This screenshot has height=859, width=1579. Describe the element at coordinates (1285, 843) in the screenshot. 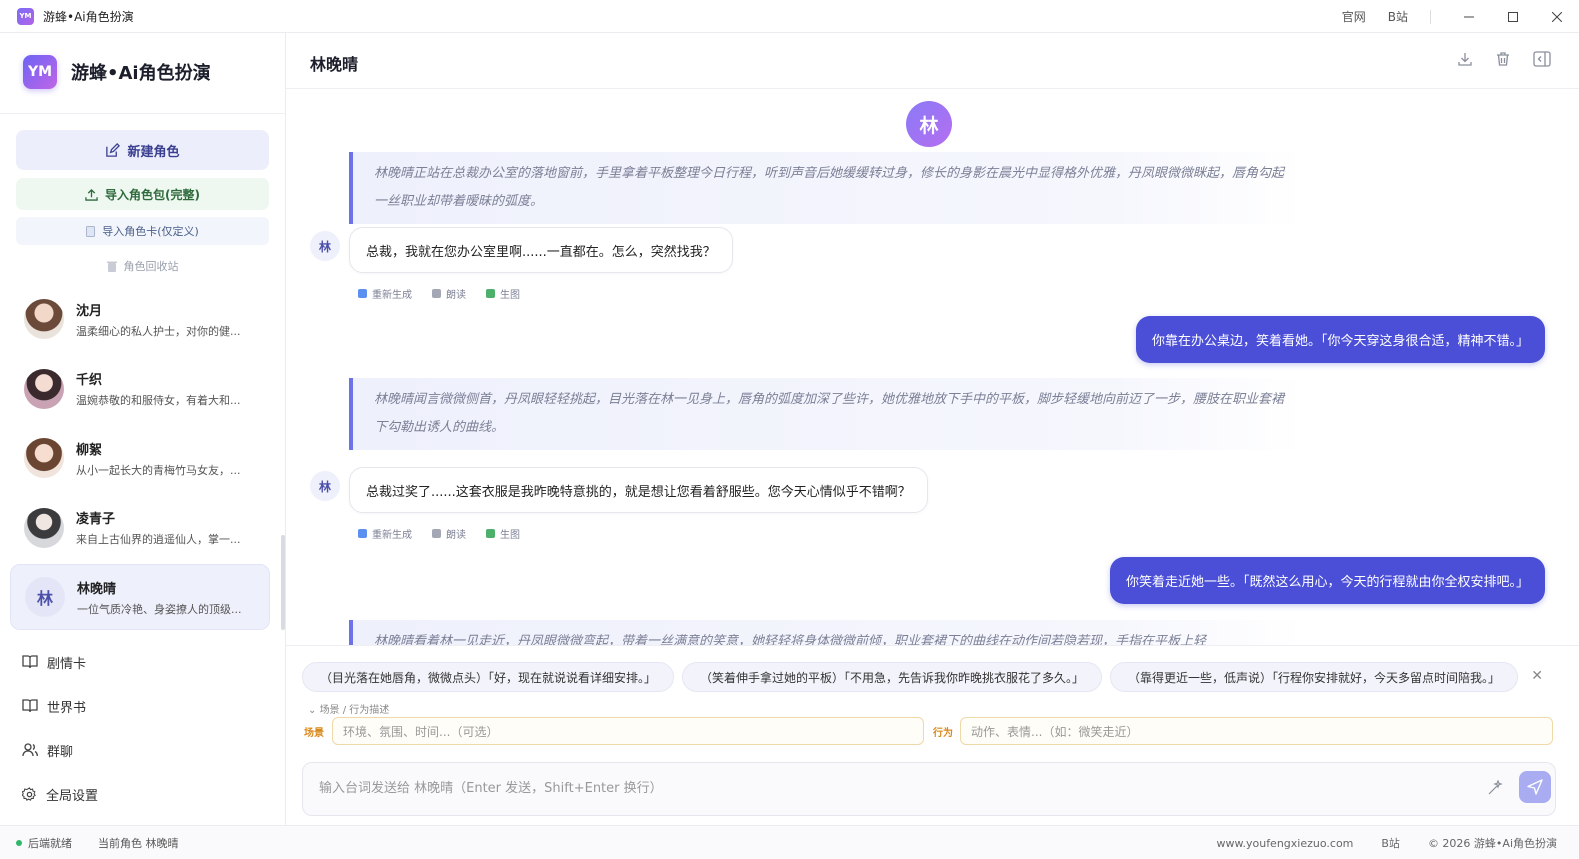

I see `website-link: www.youfengxiezuo.com` at that location.